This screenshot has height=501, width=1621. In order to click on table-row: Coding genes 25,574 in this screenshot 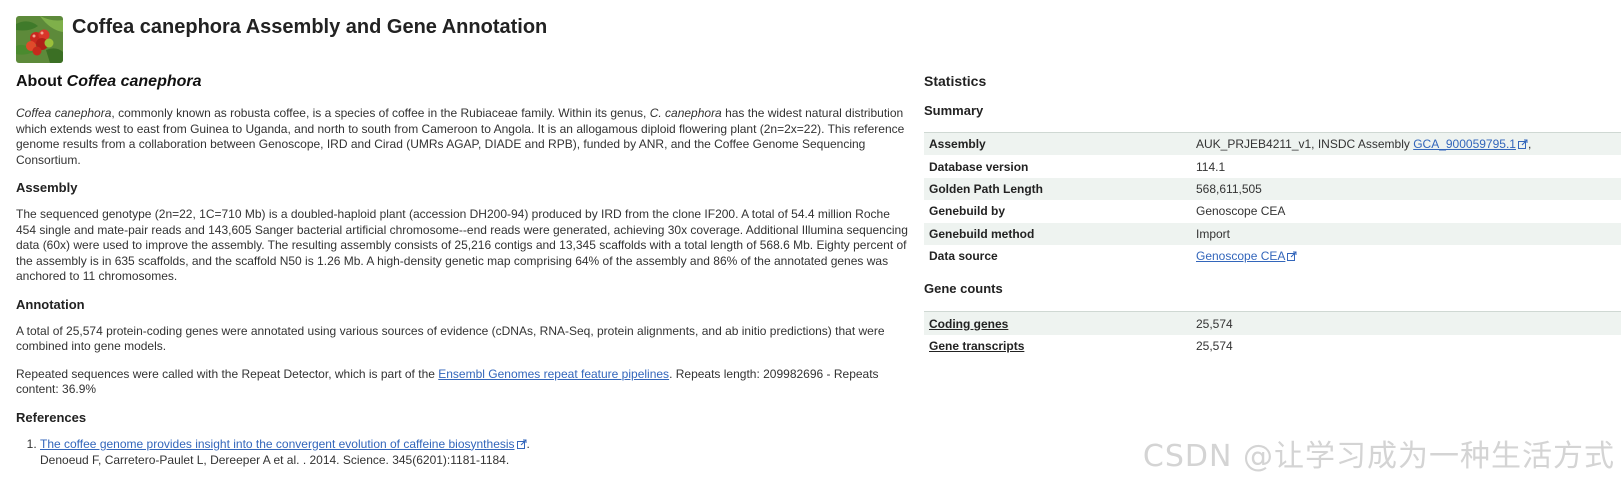, I will do `click(1272, 323)`.